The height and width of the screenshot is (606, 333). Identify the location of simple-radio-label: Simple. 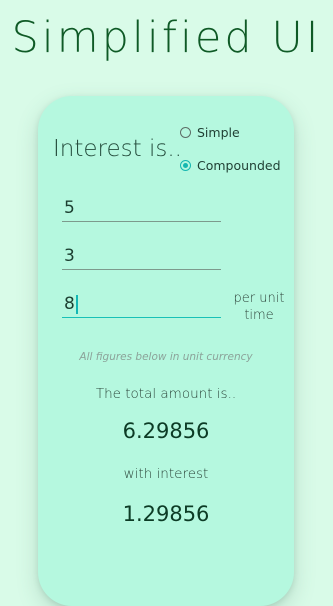
(218, 132).